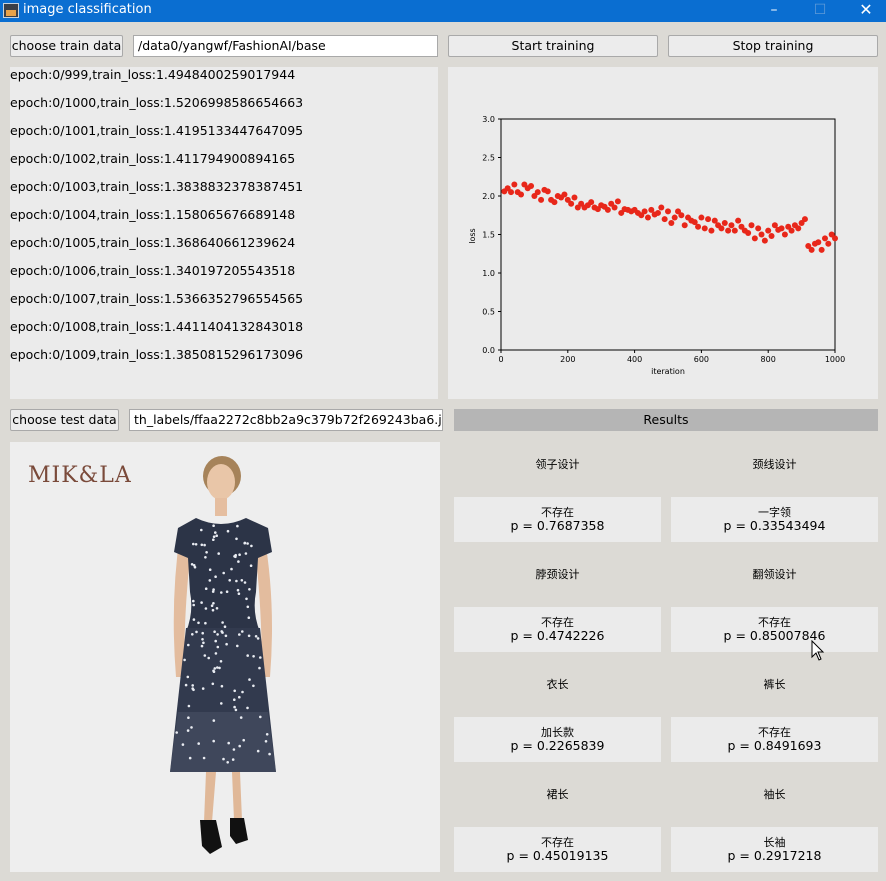 The image size is (886, 881). I want to click on y-tick-label: 2.0, so click(488, 196).